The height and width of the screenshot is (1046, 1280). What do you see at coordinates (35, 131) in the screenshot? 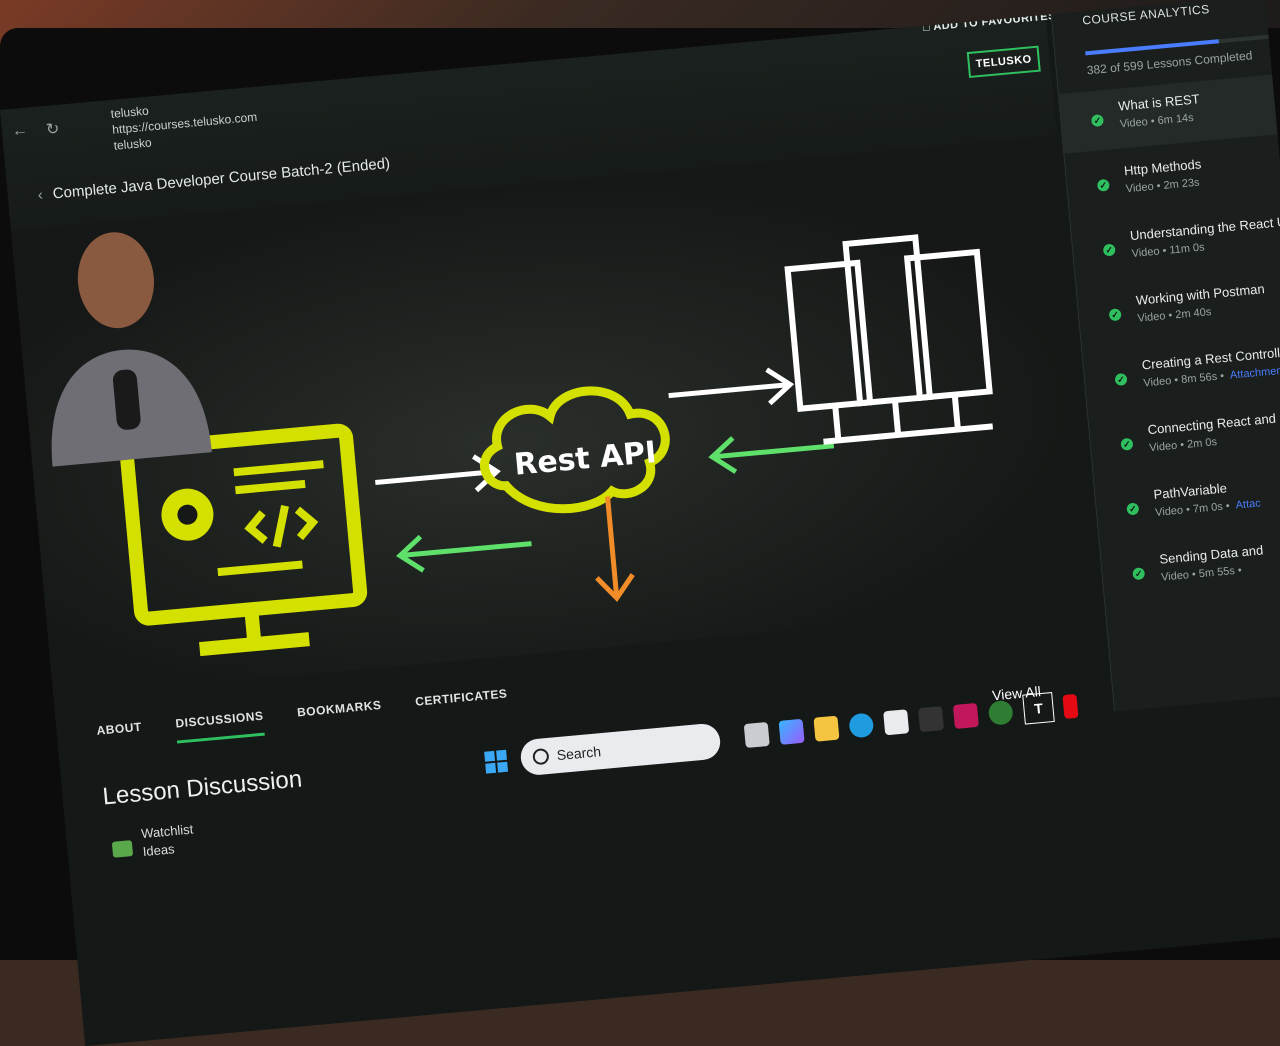
I see `browser-nav: ← ↻` at bounding box center [35, 131].